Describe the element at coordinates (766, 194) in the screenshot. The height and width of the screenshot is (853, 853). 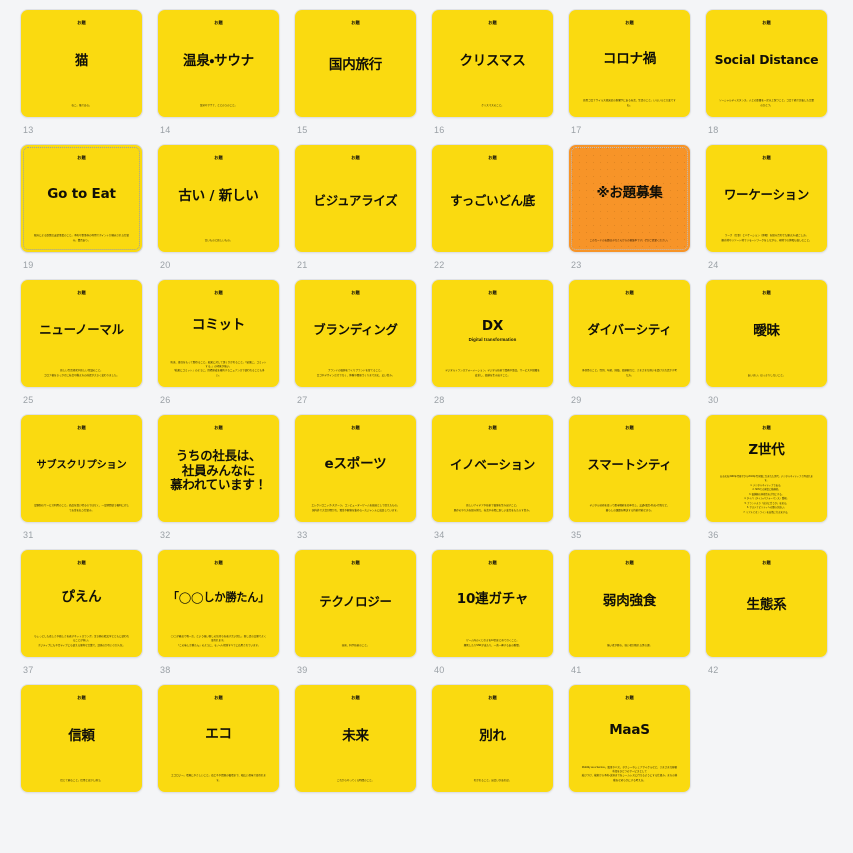
I see `card-headline: ワーケーション` at that location.